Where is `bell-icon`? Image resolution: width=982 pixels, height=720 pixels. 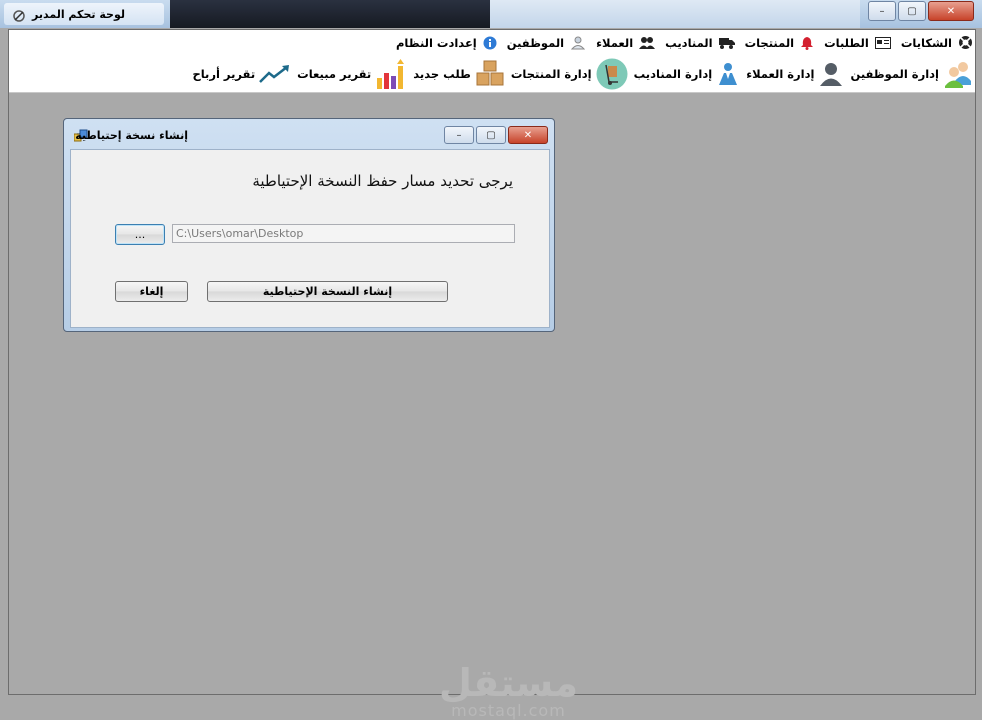
bell-icon is located at coordinates (807, 43).